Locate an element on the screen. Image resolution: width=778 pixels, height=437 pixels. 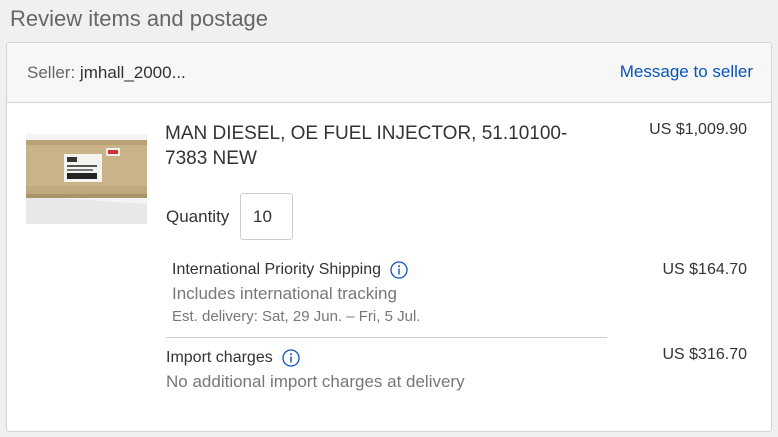
message-seller-link: Message to seller is located at coordinates (686, 72).